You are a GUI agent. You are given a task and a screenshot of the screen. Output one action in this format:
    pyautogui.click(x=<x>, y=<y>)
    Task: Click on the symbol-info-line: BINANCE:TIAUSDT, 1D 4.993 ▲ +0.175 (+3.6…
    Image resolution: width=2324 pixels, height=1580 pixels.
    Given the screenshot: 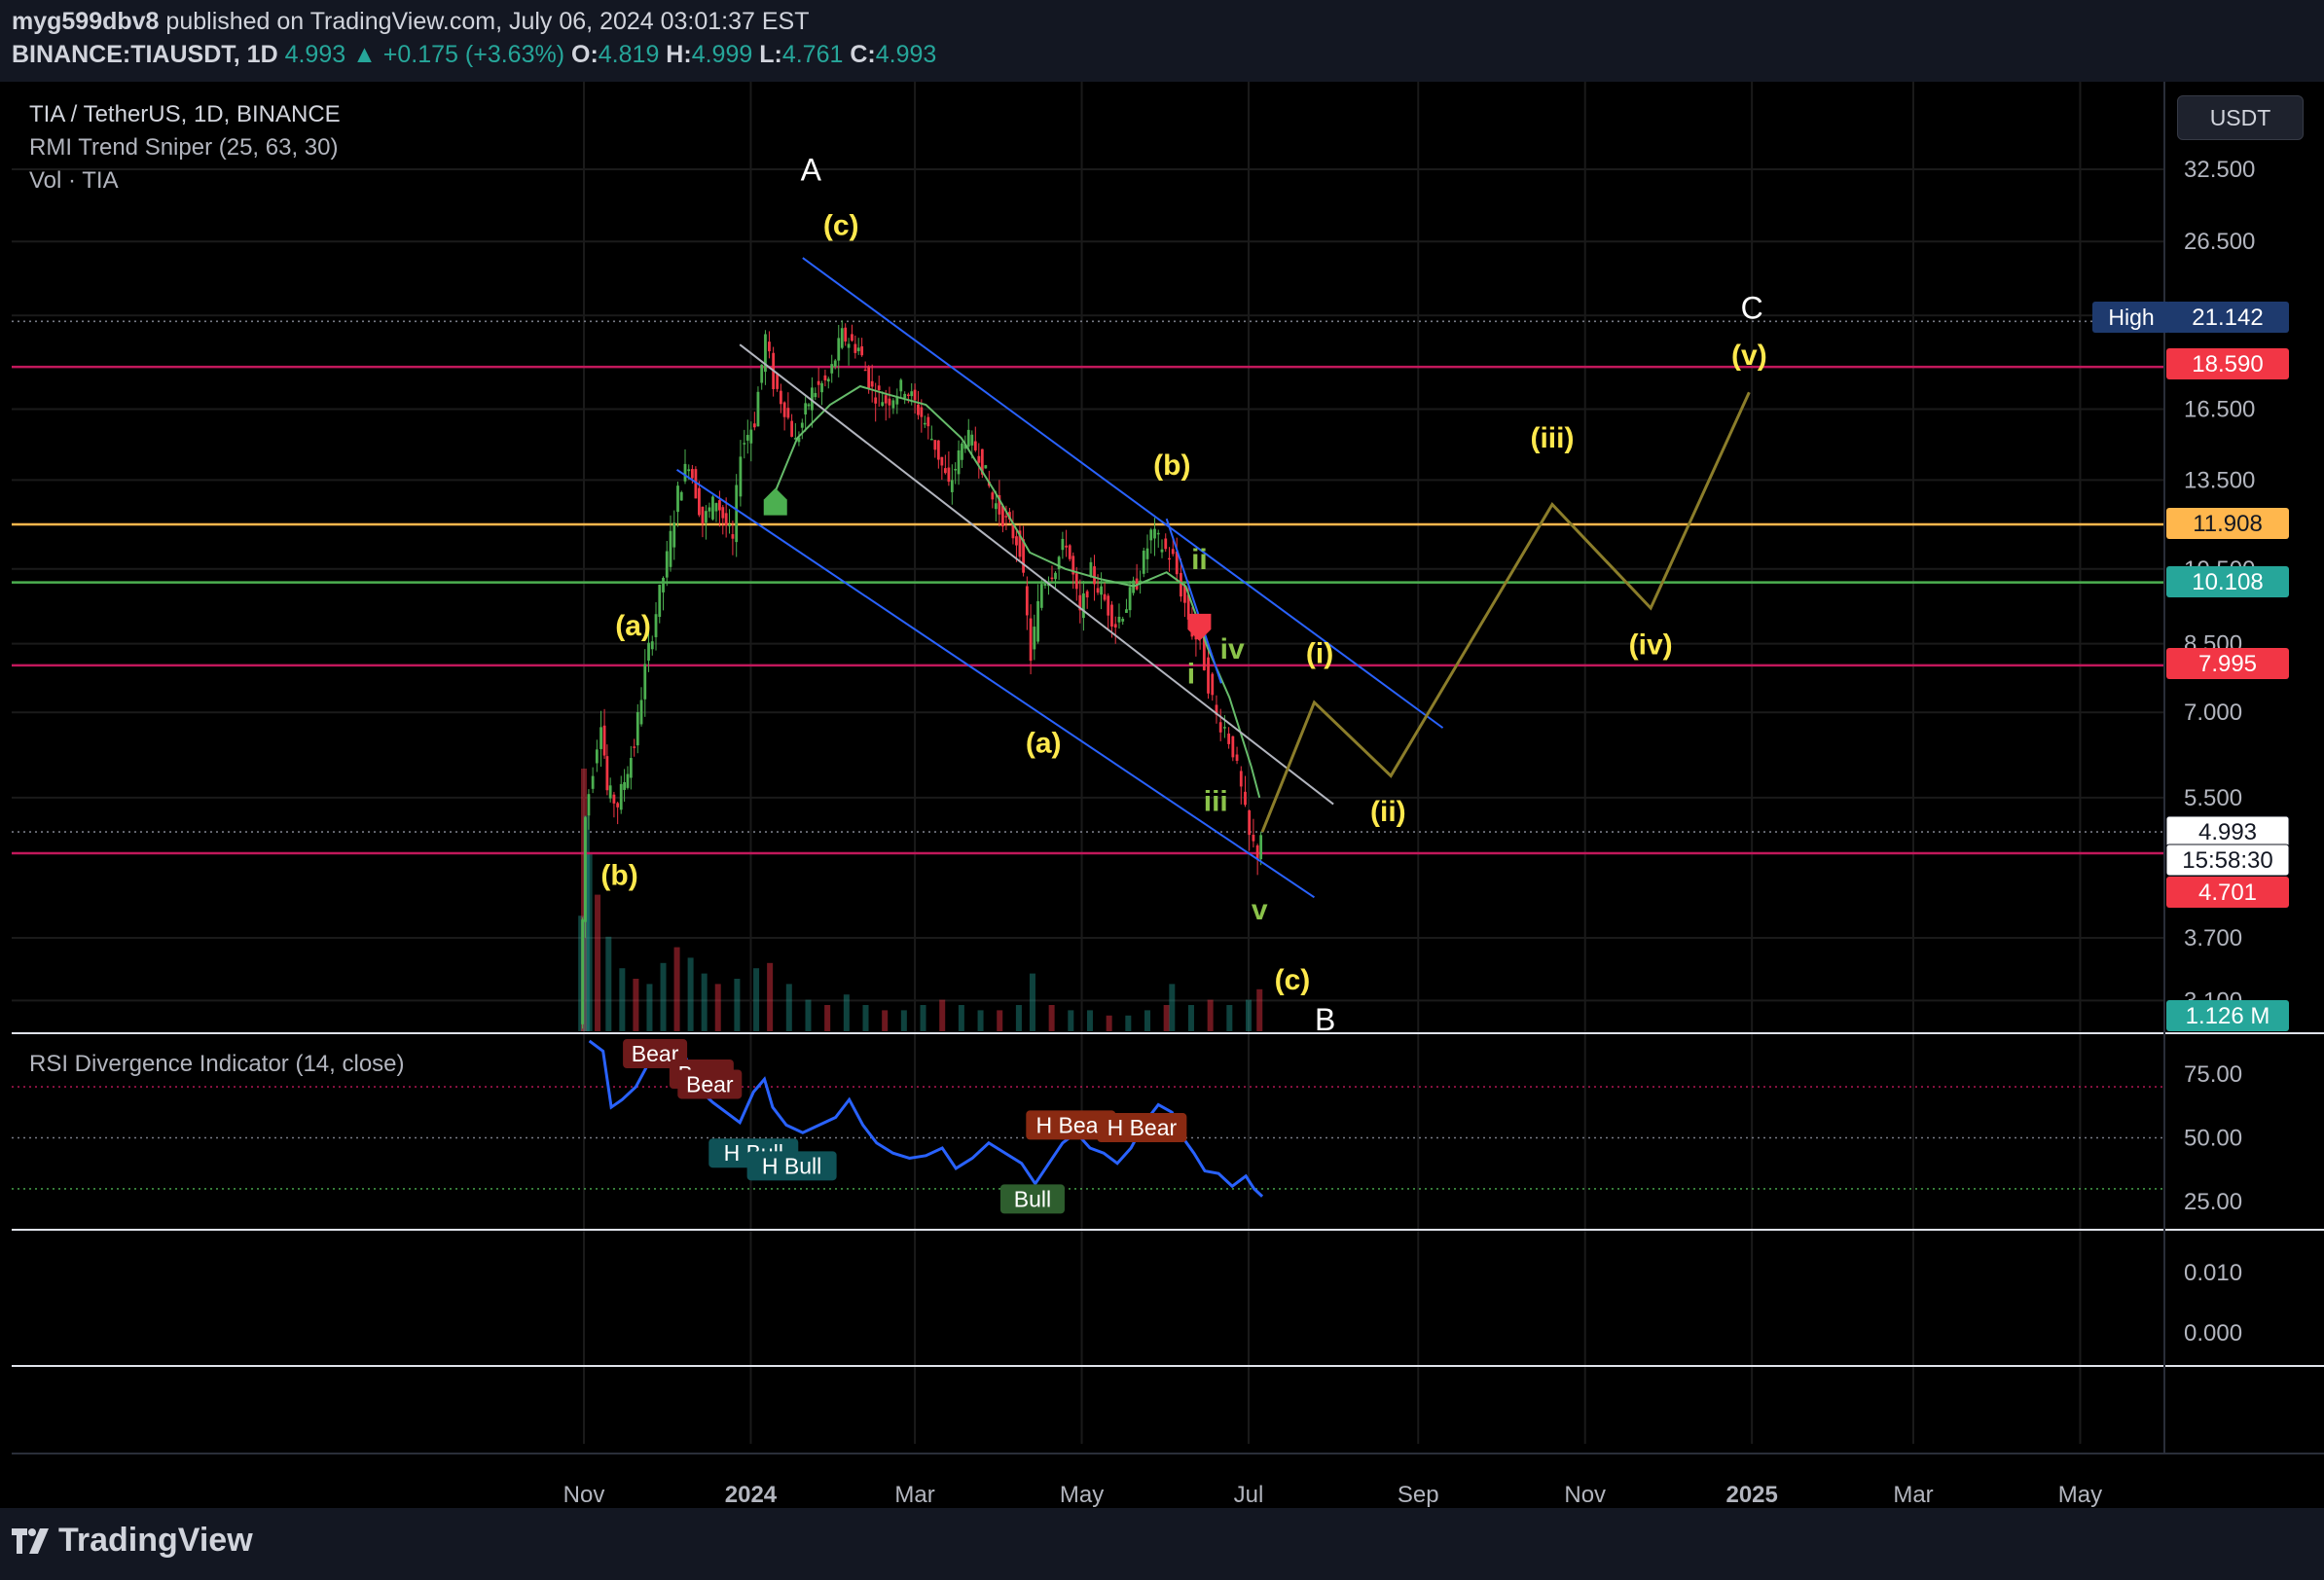 What is the action you would take?
    pyautogui.click(x=474, y=55)
    